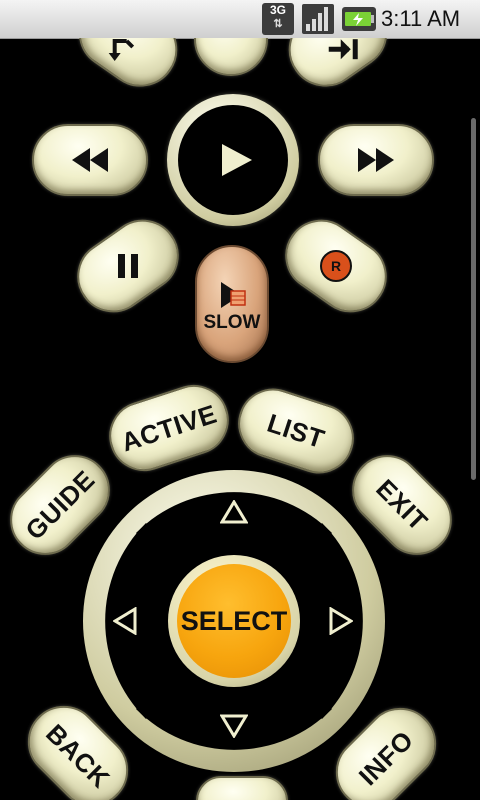 The width and height of the screenshot is (480, 800). Describe the element at coordinates (234, 726) in the screenshot. I see `arrow-down-icon` at that location.